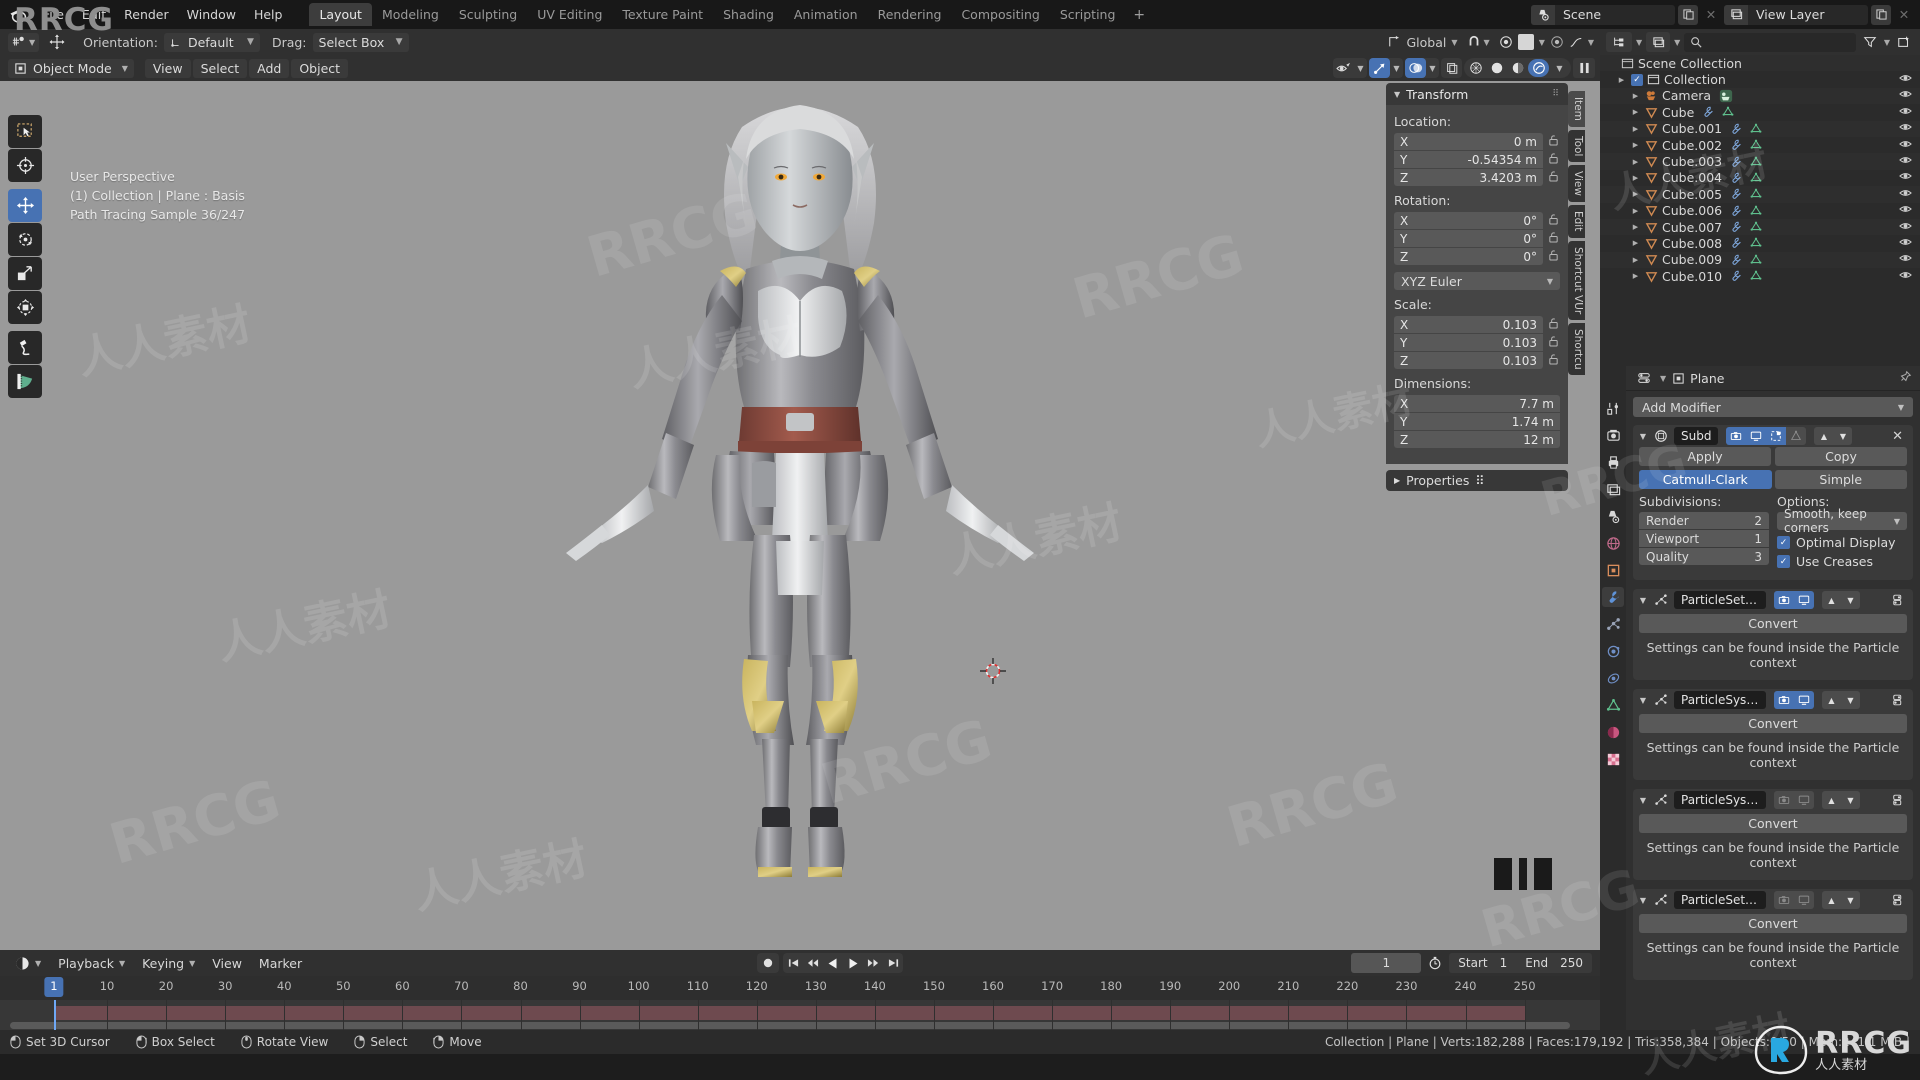  What do you see at coordinates (1468, 360) in the screenshot?
I see `scale-z-field: Z 0.103` at bounding box center [1468, 360].